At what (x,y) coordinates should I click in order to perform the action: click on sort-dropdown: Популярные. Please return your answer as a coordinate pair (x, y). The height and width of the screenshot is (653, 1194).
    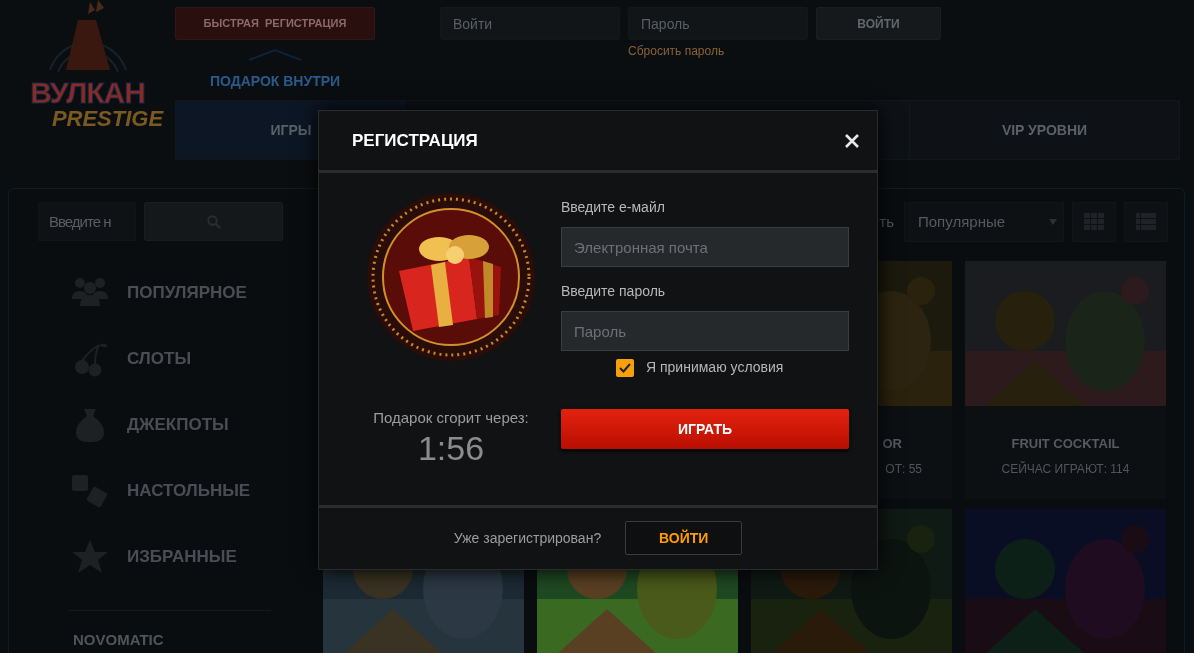
    Looking at the image, I should click on (984, 222).